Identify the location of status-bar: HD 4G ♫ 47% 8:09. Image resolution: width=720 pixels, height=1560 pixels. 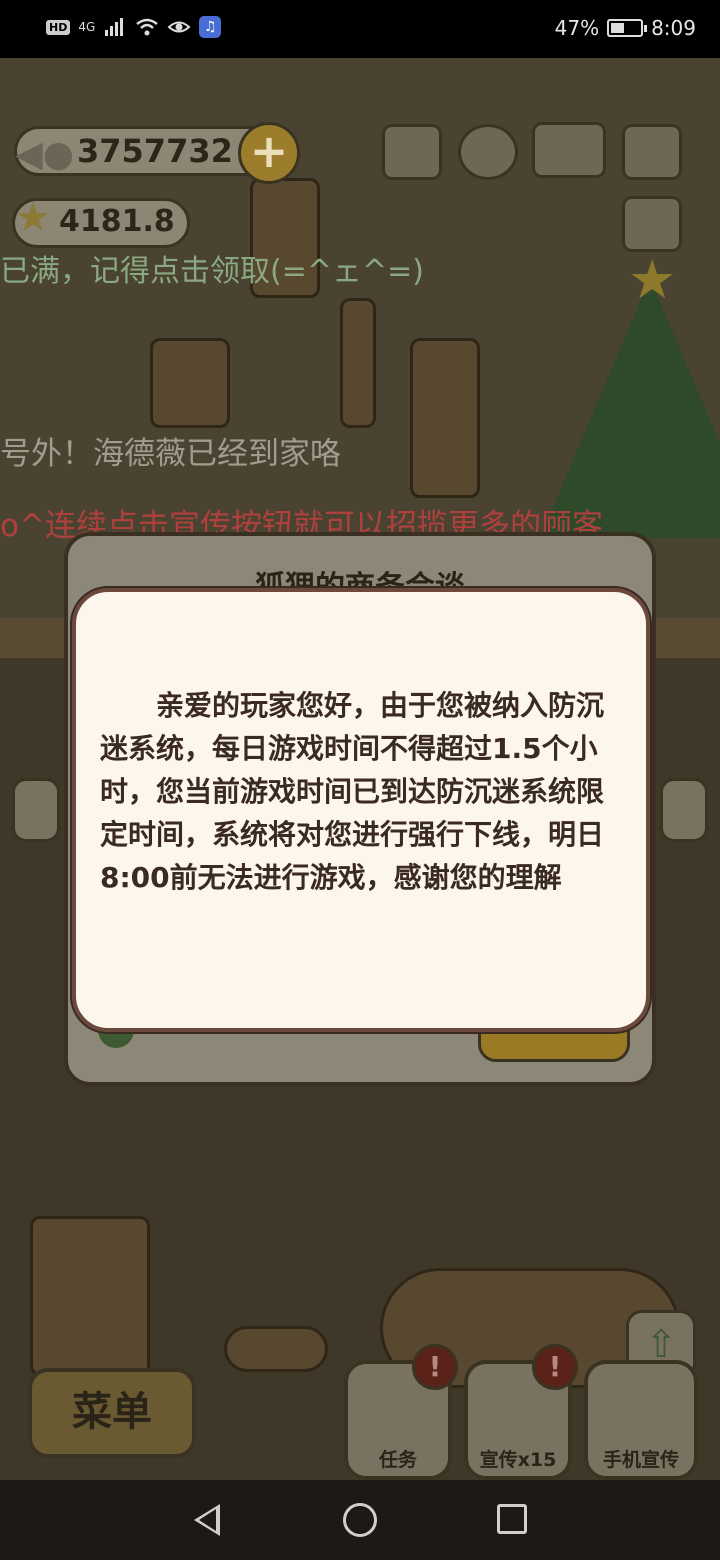
(360, 29).